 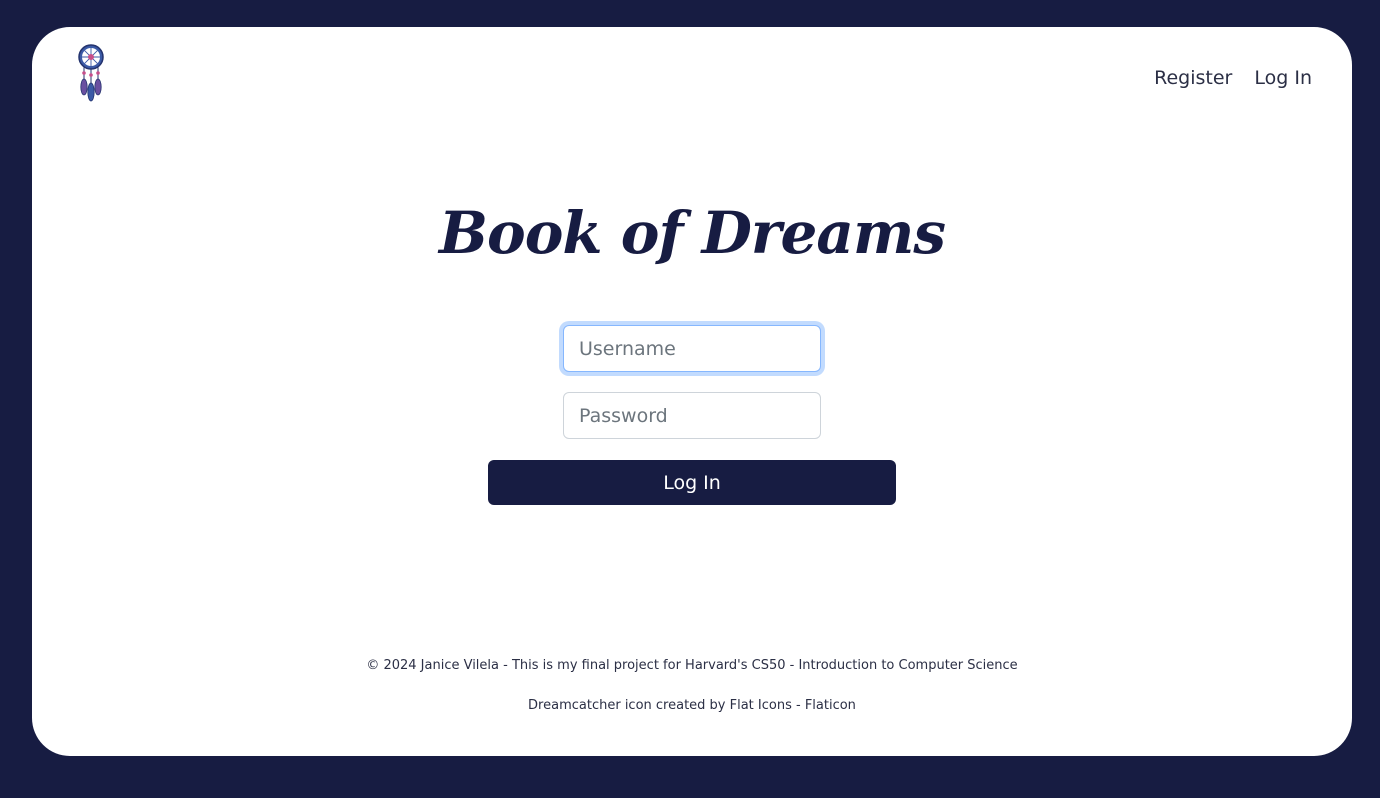 What do you see at coordinates (1233, 78) in the screenshot?
I see `top-nav: Register Log In` at bounding box center [1233, 78].